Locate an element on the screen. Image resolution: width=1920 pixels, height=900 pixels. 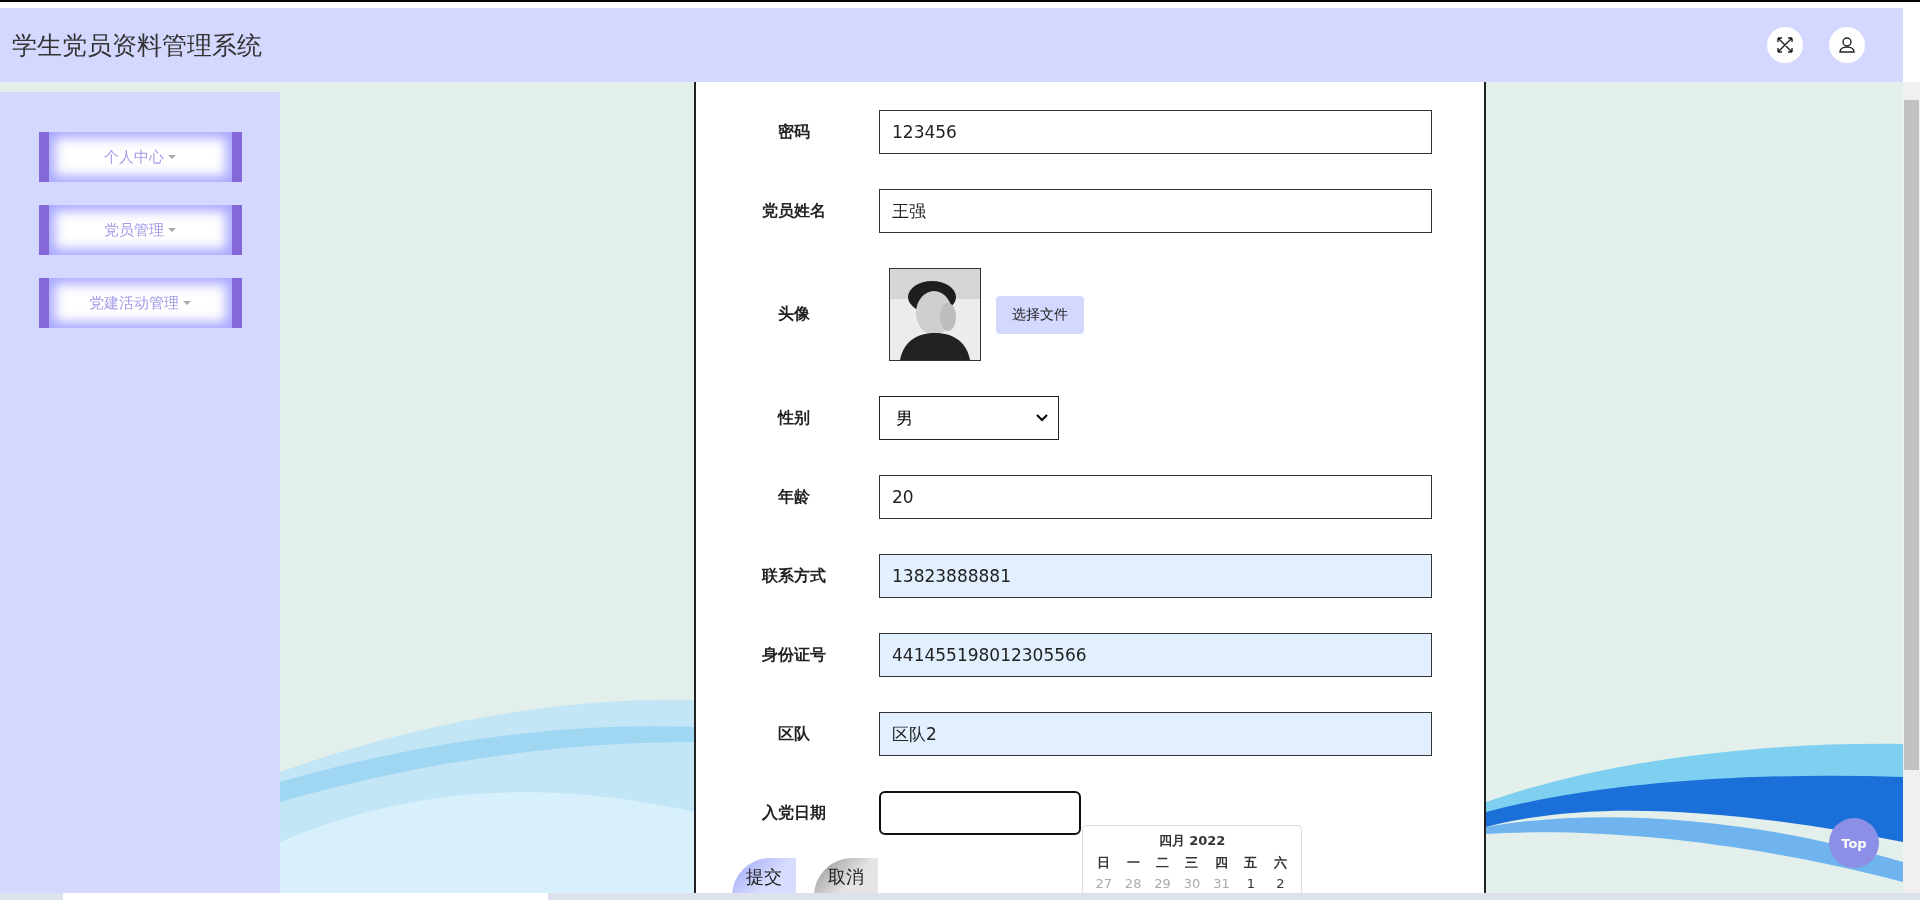
app-title: 学生党员资料管理系统 is located at coordinates (137, 45).